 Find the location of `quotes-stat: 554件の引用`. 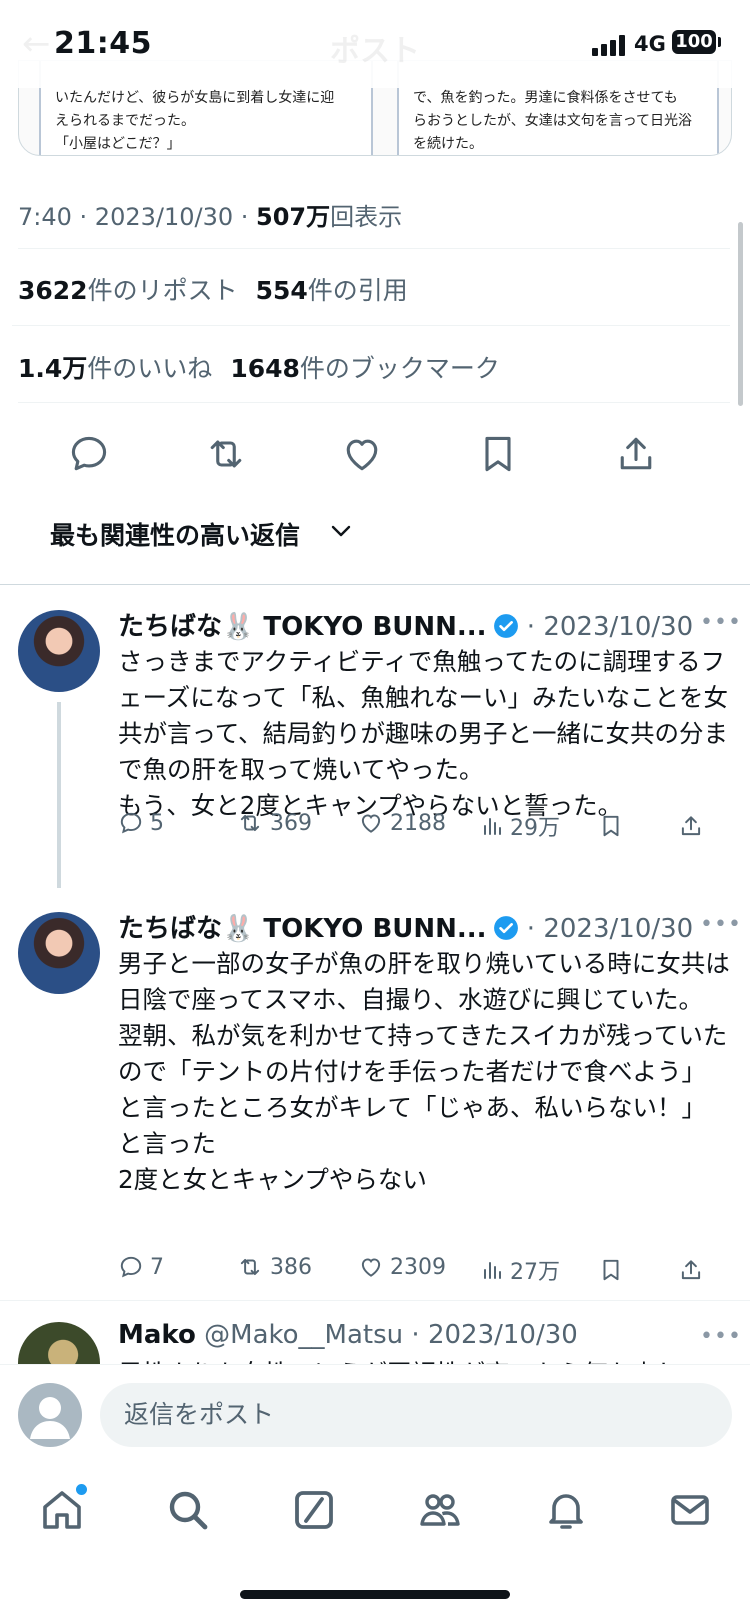

quotes-stat: 554件の引用 is located at coordinates (332, 290).